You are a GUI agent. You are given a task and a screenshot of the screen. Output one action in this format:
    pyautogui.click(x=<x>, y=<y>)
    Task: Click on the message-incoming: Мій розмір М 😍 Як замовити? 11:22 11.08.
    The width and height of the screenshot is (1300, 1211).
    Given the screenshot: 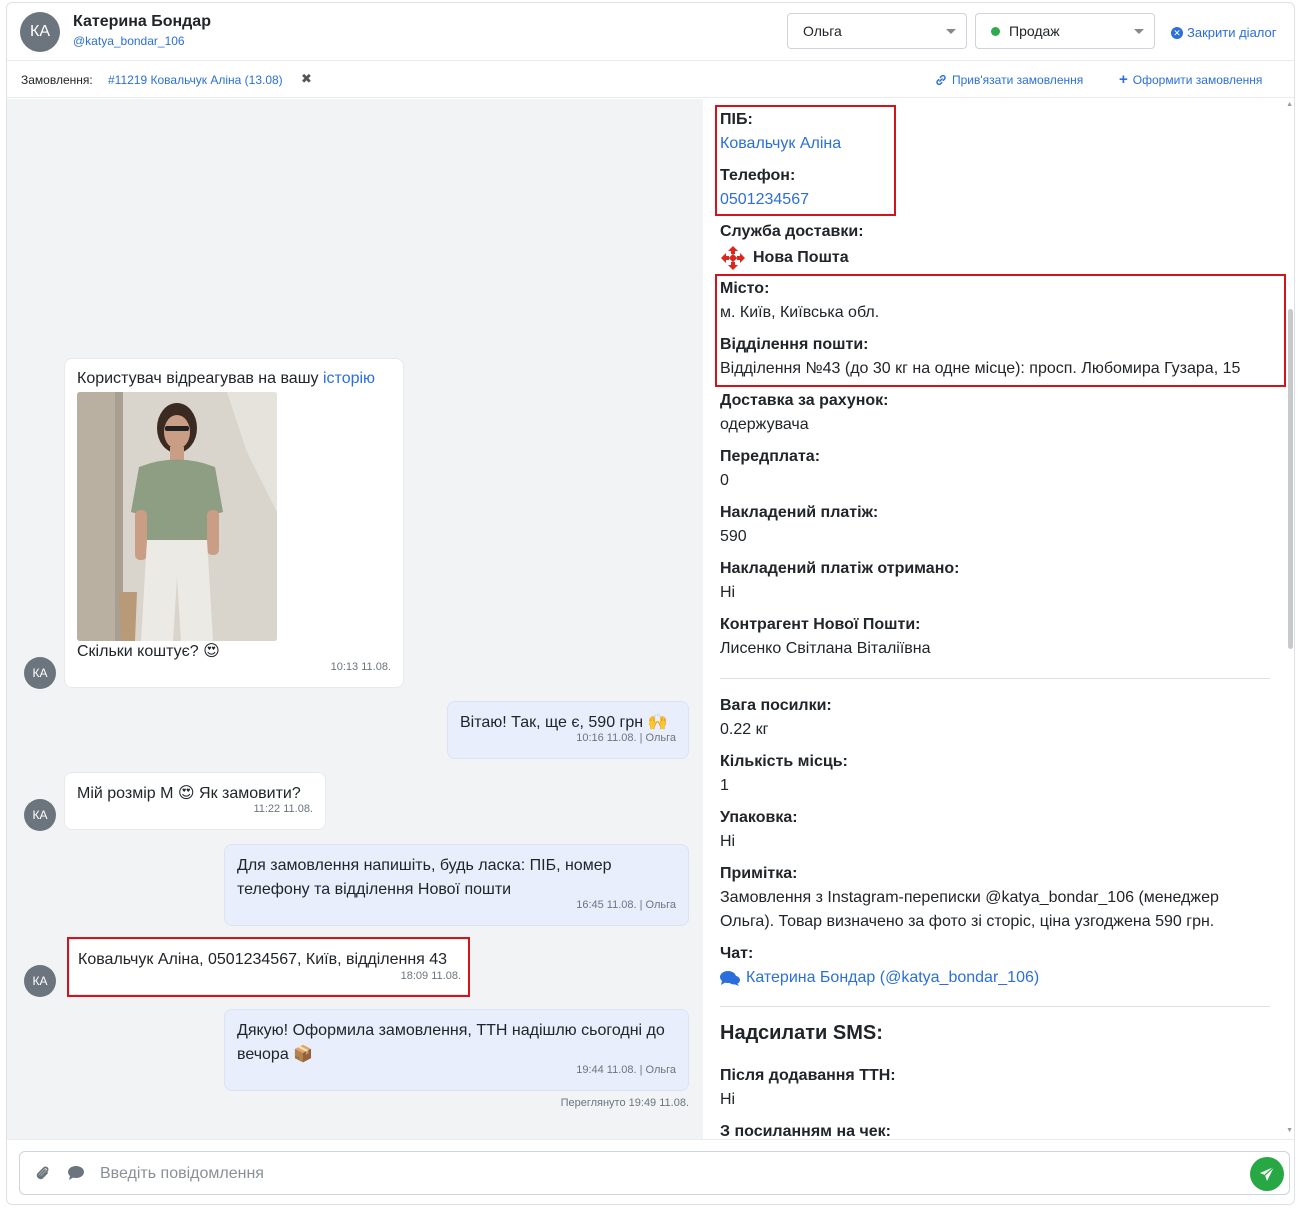 What is the action you would take?
    pyautogui.click(x=195, y=801)
    